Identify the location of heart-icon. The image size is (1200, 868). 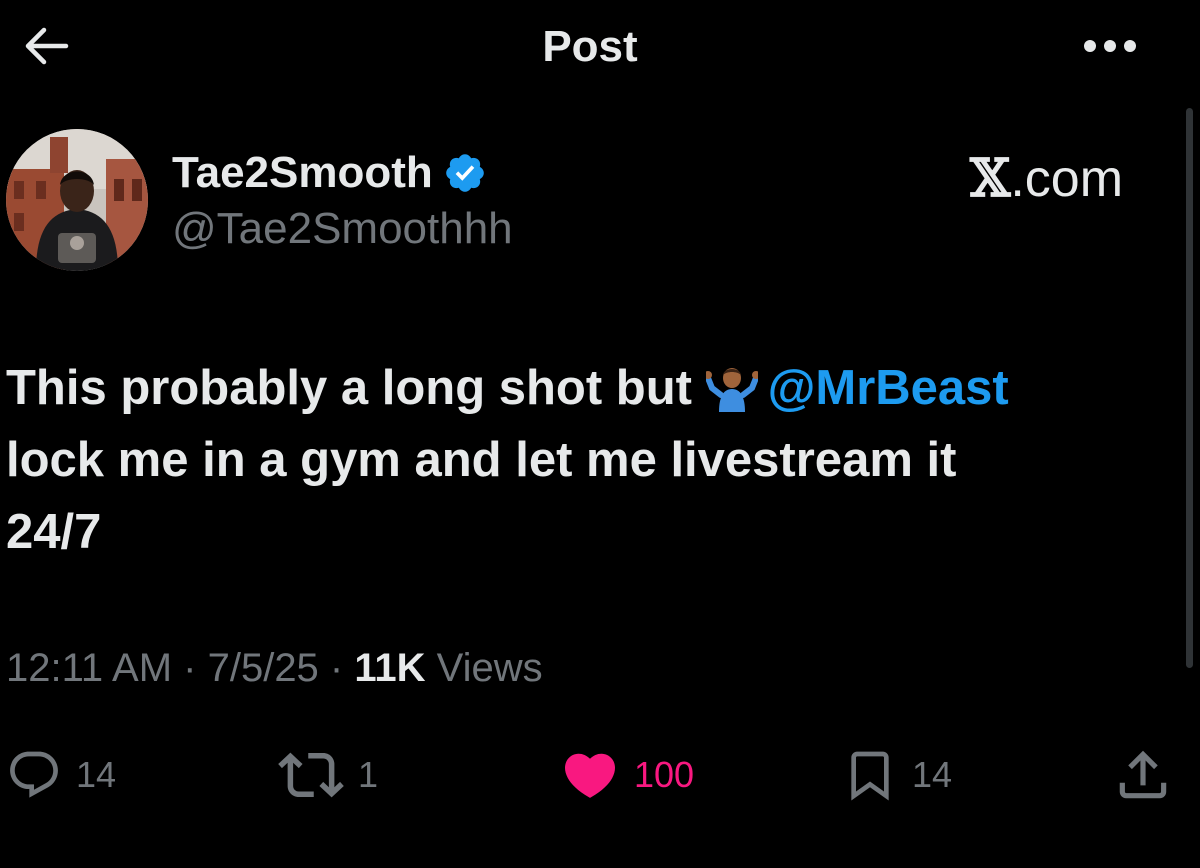
(590, 775).